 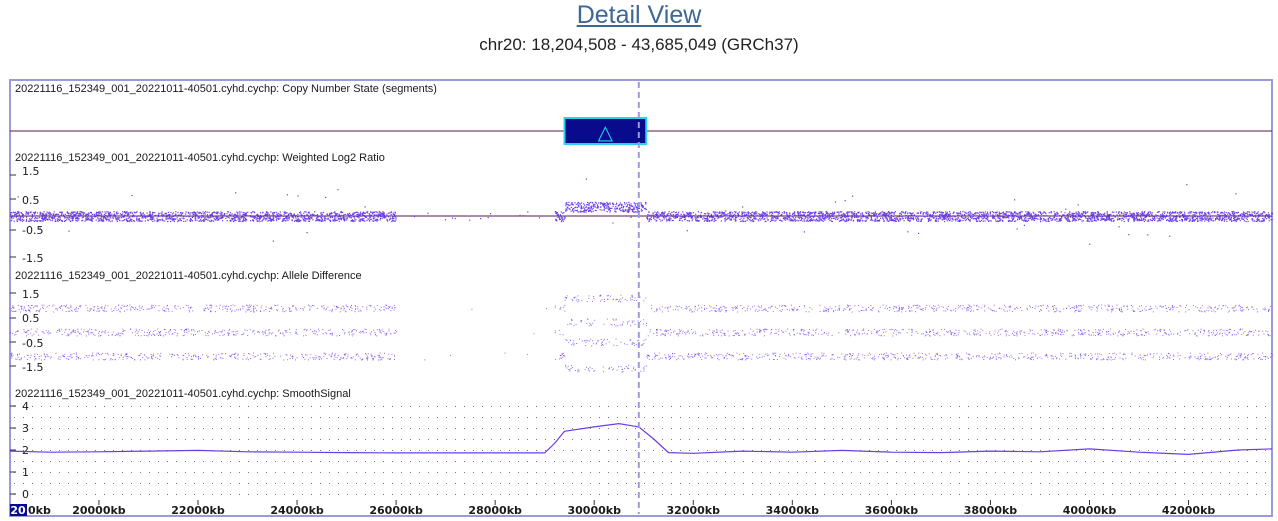 What do you see at coordinates (99, 510) in the screenshot?
I see `x-tick-label: 20000kb` at bounding box center [99, 510].